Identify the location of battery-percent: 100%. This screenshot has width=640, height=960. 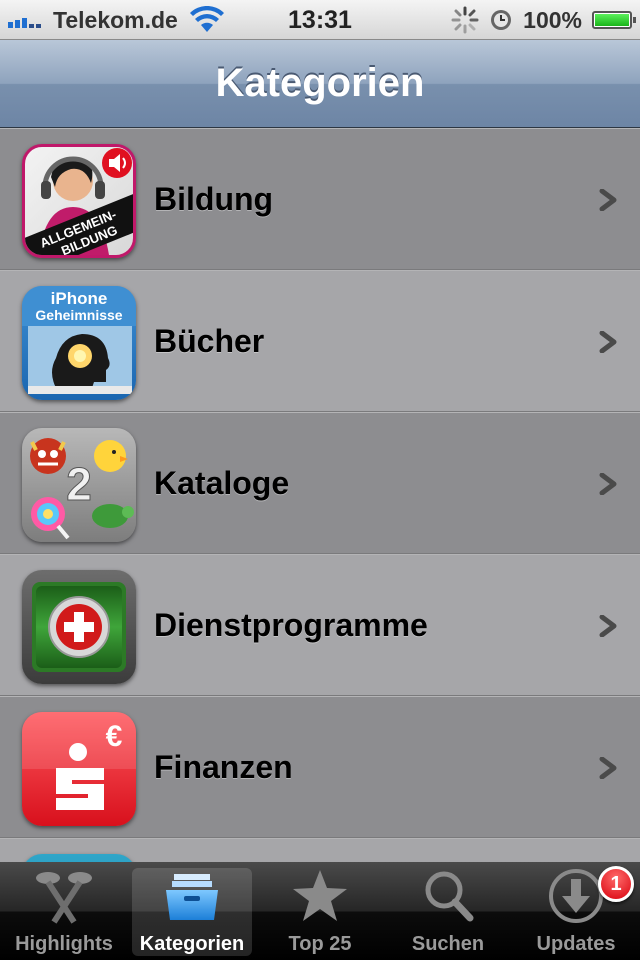
(552, 19).